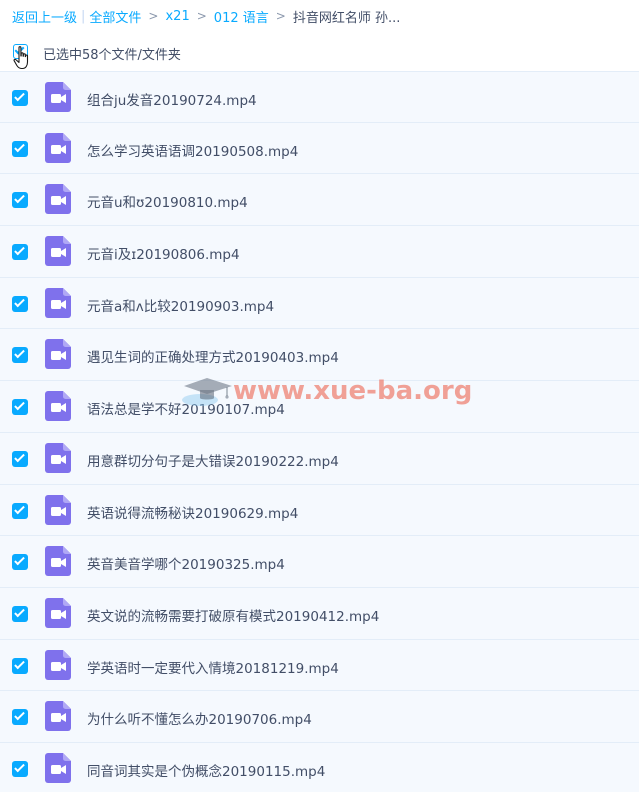 This screenshot has width=639, height=792. What do you see at coordinates (206, 770) in the screenshot?
I see `file-name: 同音词其实是个伪概念20190115.mp4` at bounding box center [206, 770].